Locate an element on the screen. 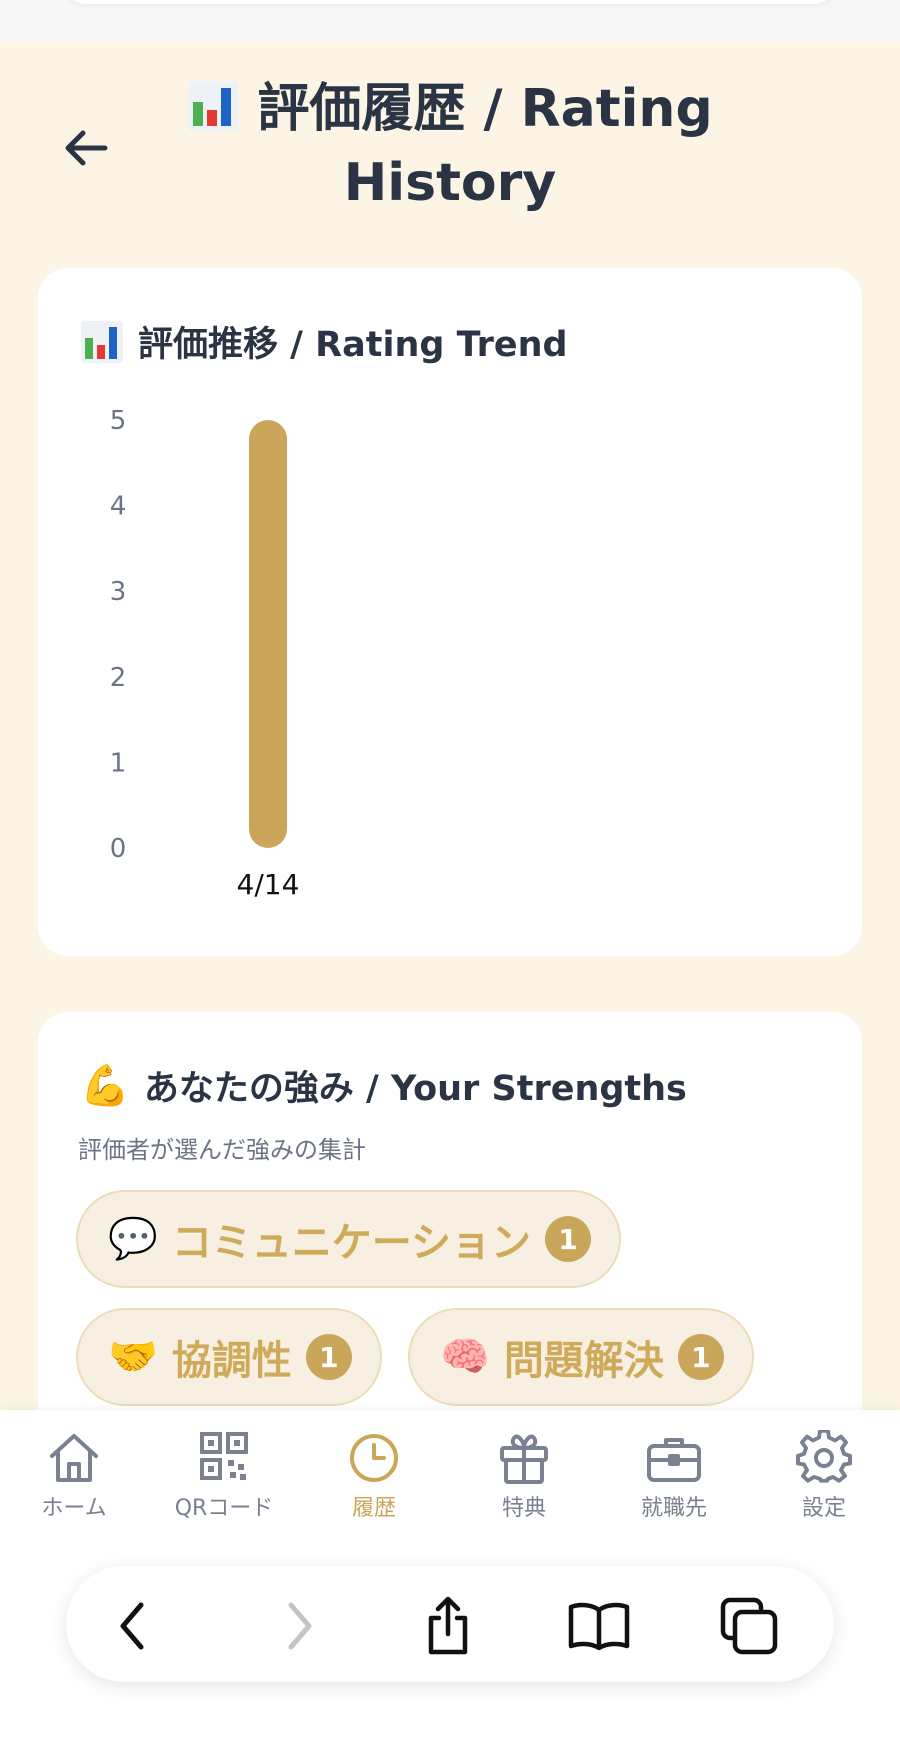 The width and height of the screenshot is (900, 1749). tab-home: ホーム is located at coordinates (74, 1485).